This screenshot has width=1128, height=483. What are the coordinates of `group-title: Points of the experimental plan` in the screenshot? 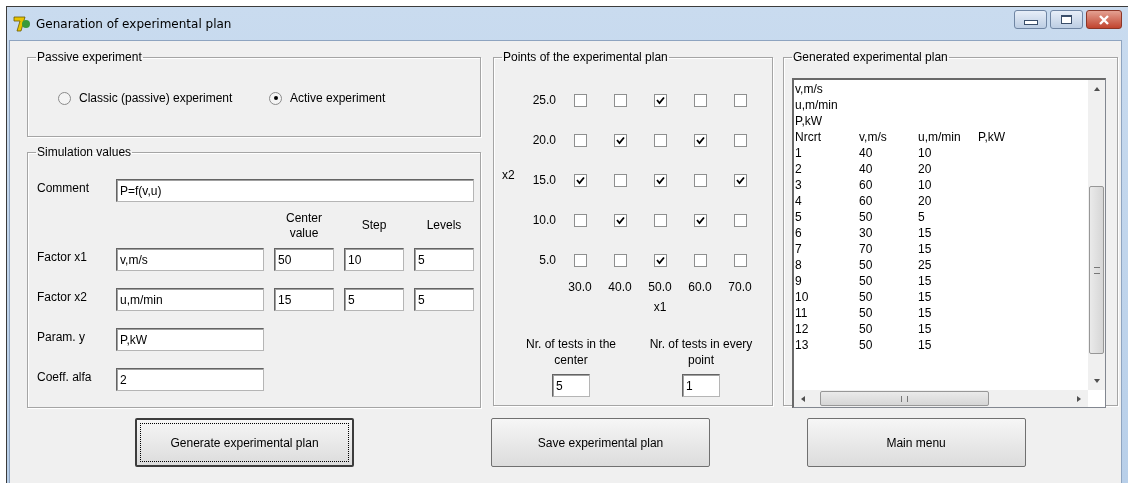 It's located at (585, 57).